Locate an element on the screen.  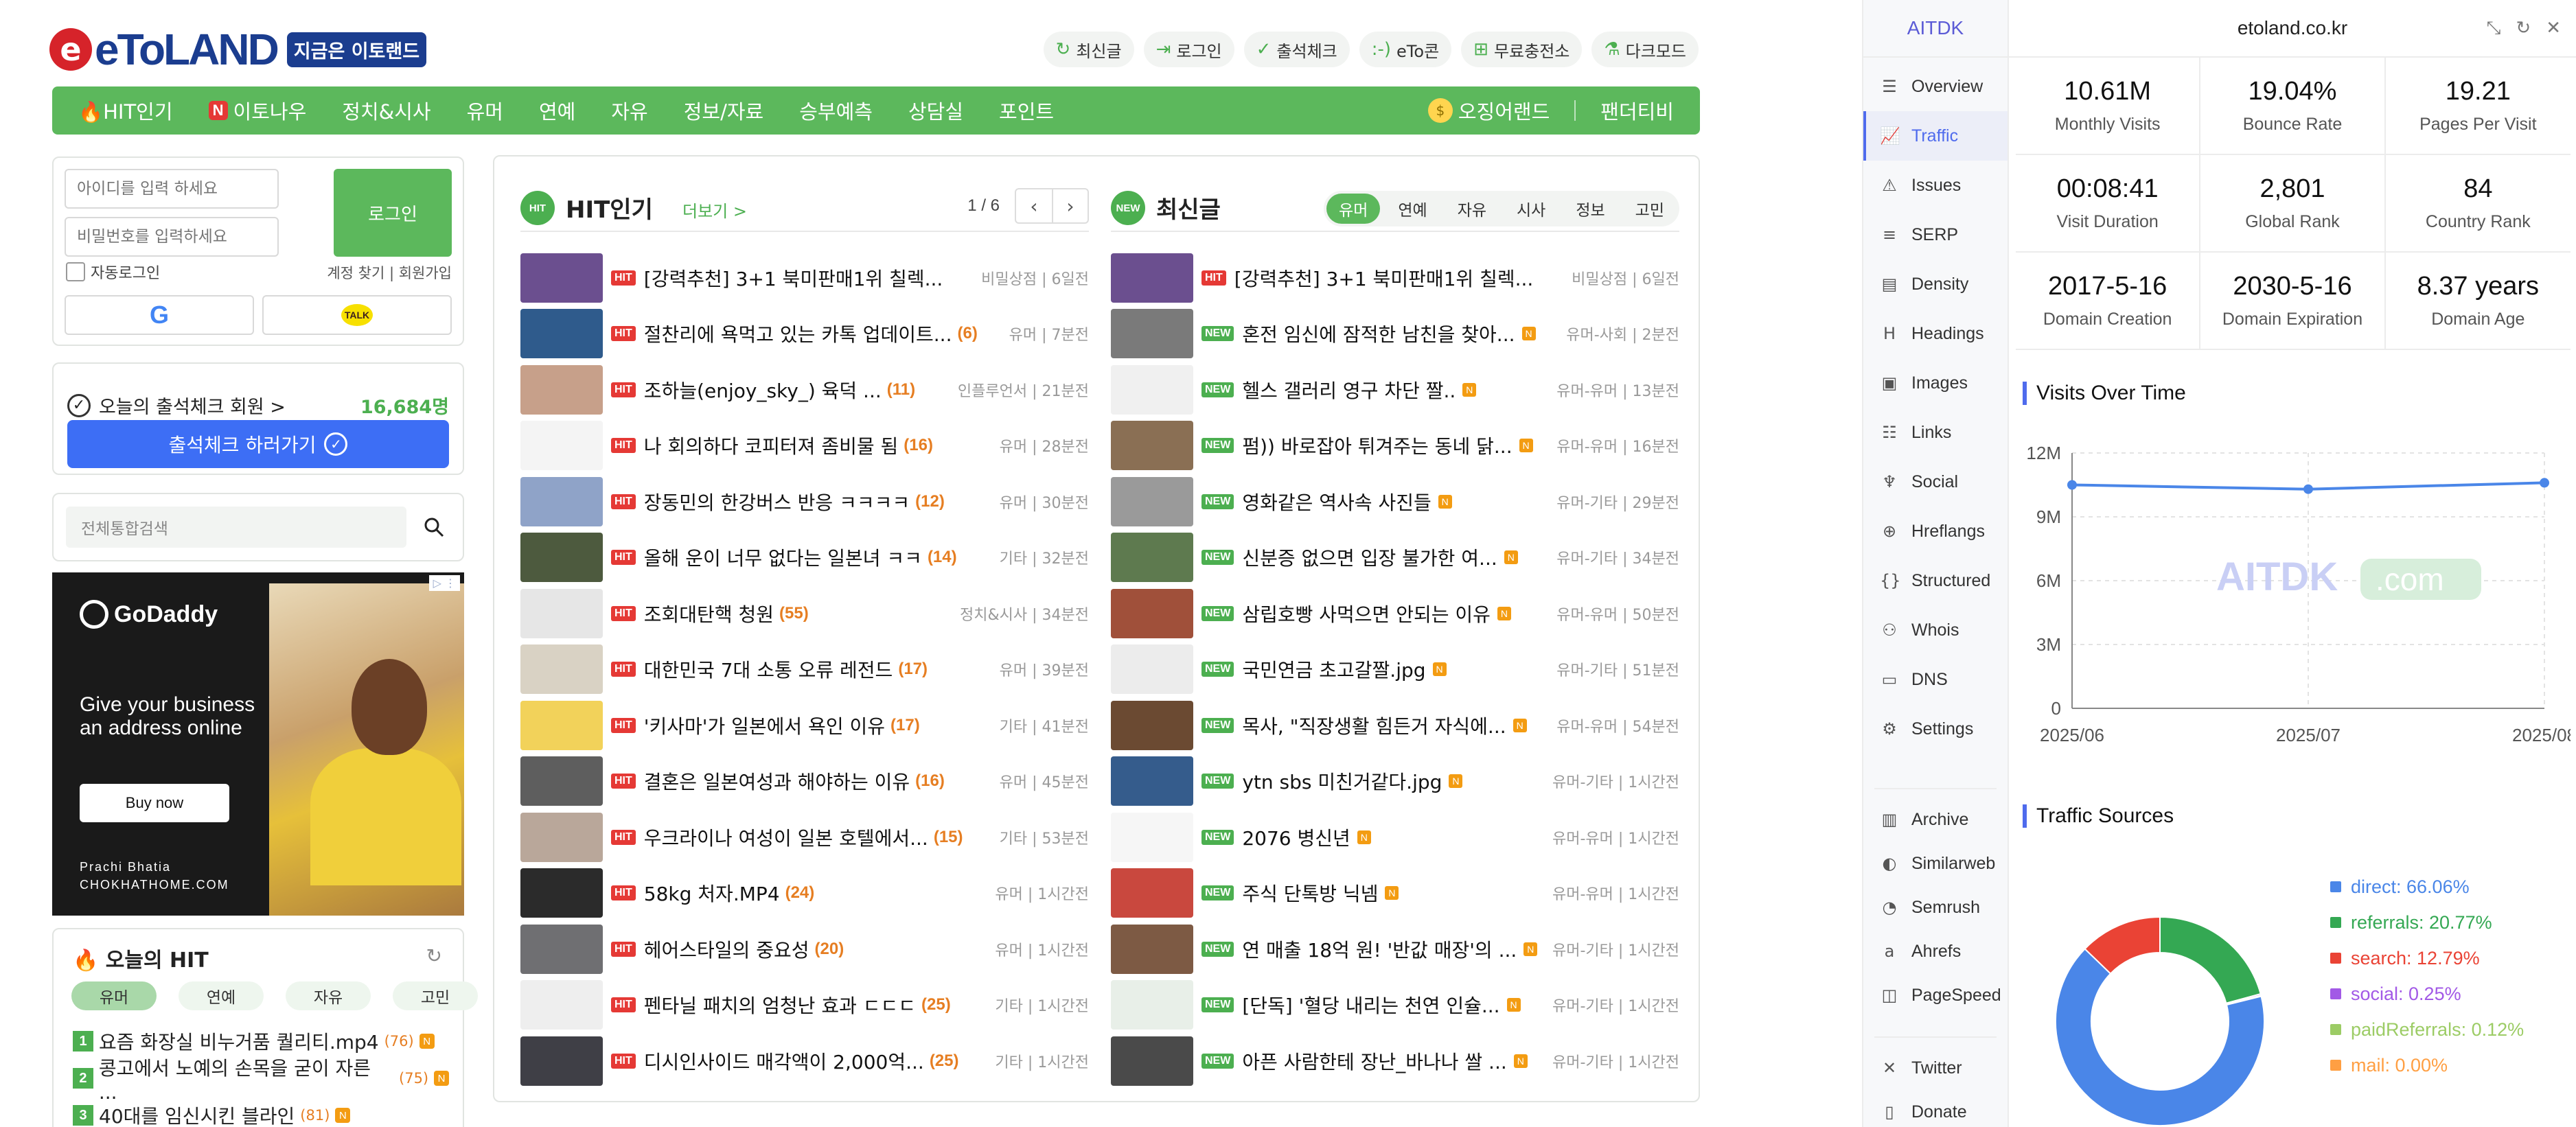
nav-panda-tv: 팬더티비 is located at coordinates (1637, 110).